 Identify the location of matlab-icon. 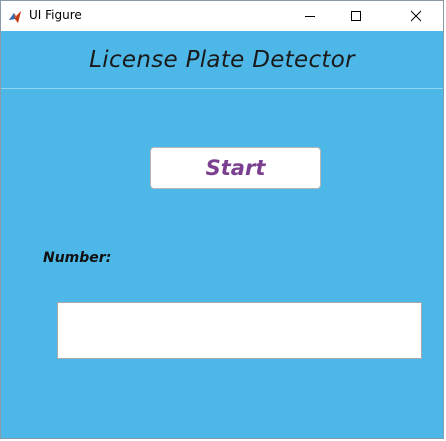
(15, 16).